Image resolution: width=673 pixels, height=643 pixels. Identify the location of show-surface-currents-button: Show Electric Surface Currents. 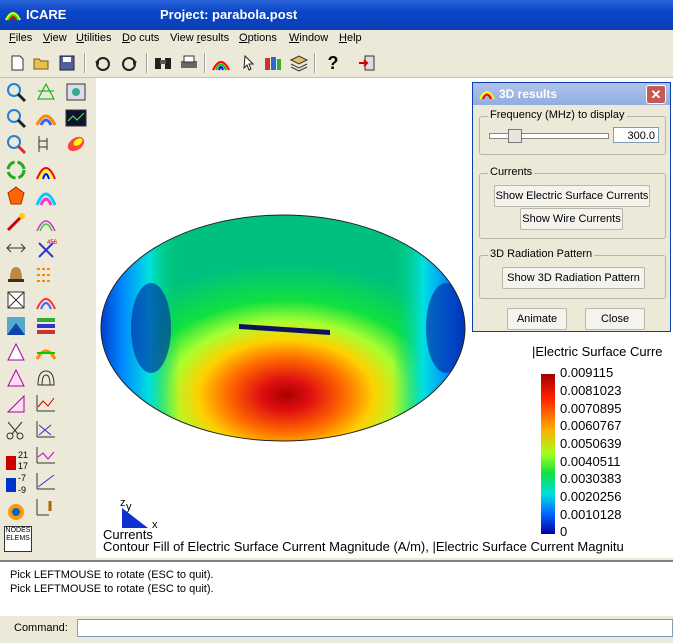
(572, 196).